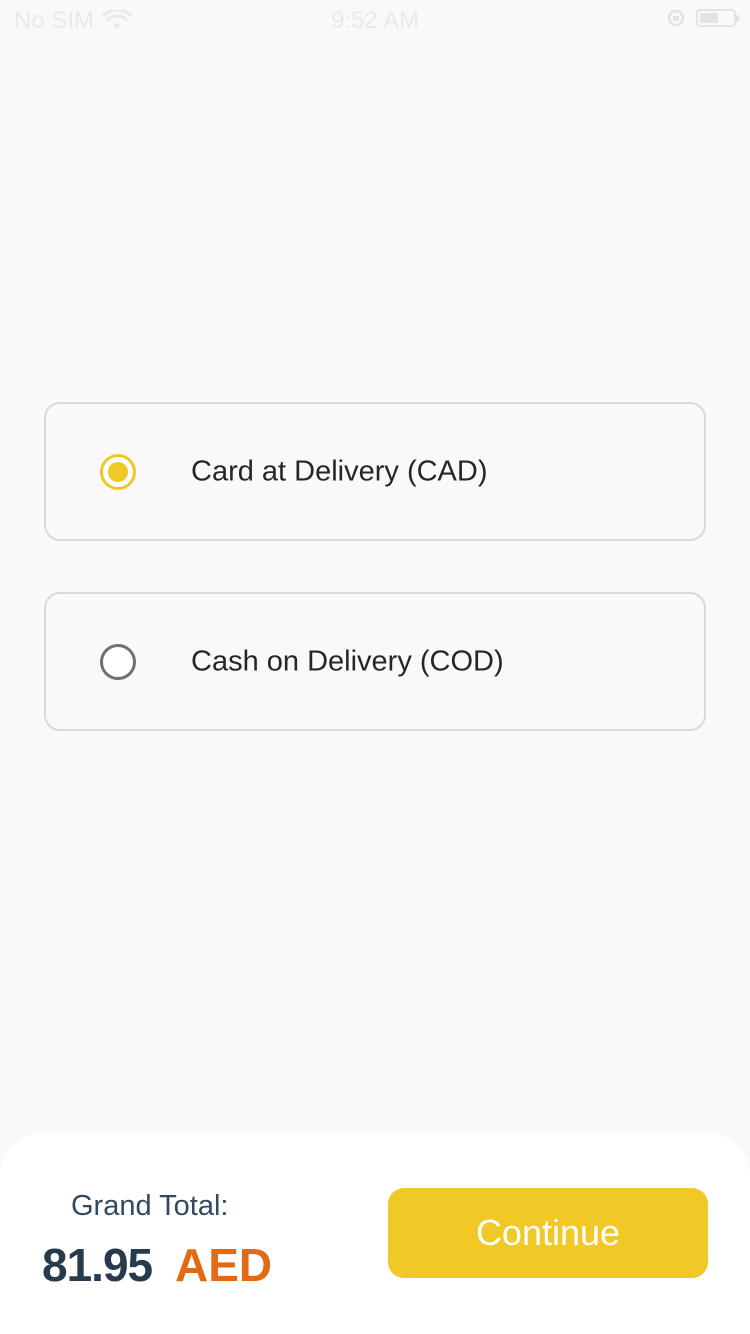 The width and height of the screenshot is (750, 1334). I want to click on payment-option-cad: Card at Delivery (CAD), so click(375, 471).